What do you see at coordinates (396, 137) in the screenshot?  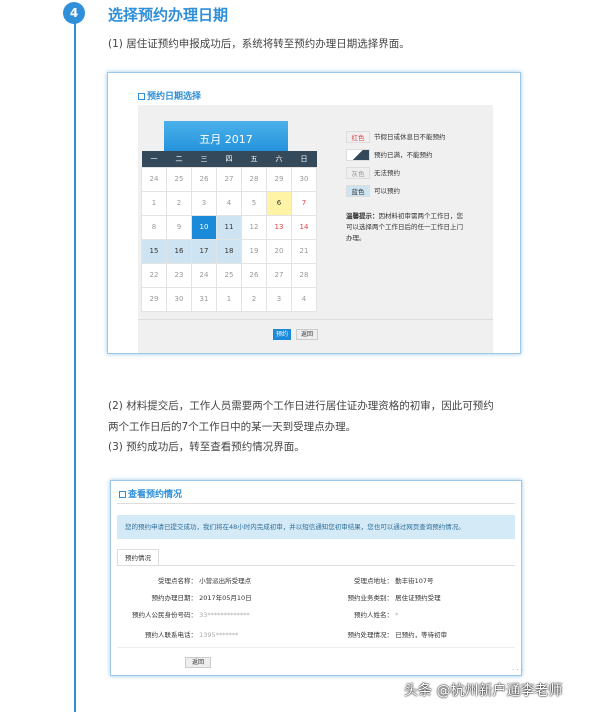 I see `legend-red: 红色 节假日或休息日不能预约` at bounding box center [396, 137].